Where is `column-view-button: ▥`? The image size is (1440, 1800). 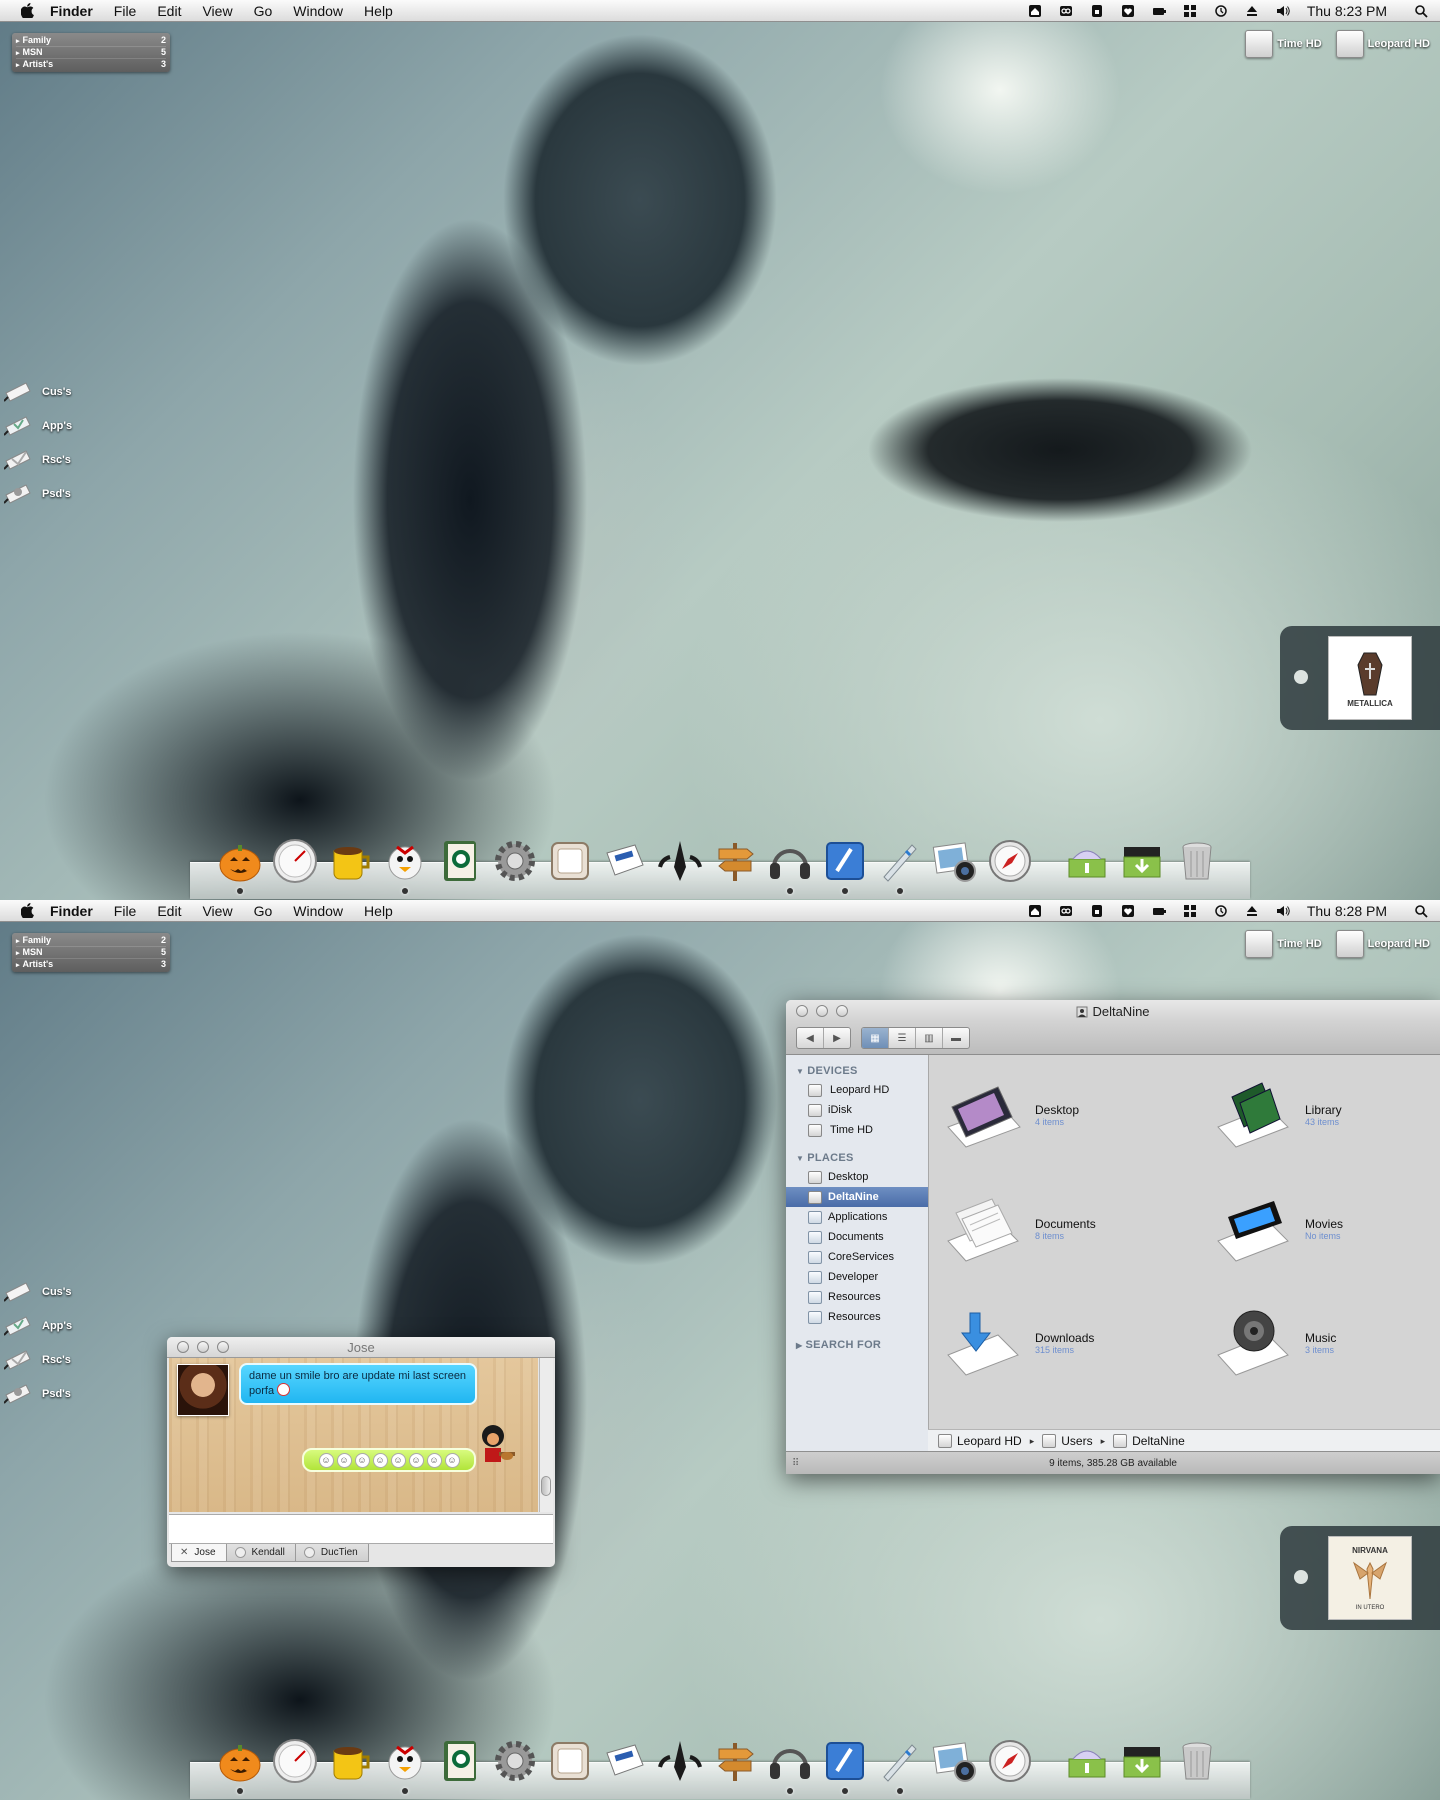
column-view-button: ▥ is located at coordinates (929, 1038).